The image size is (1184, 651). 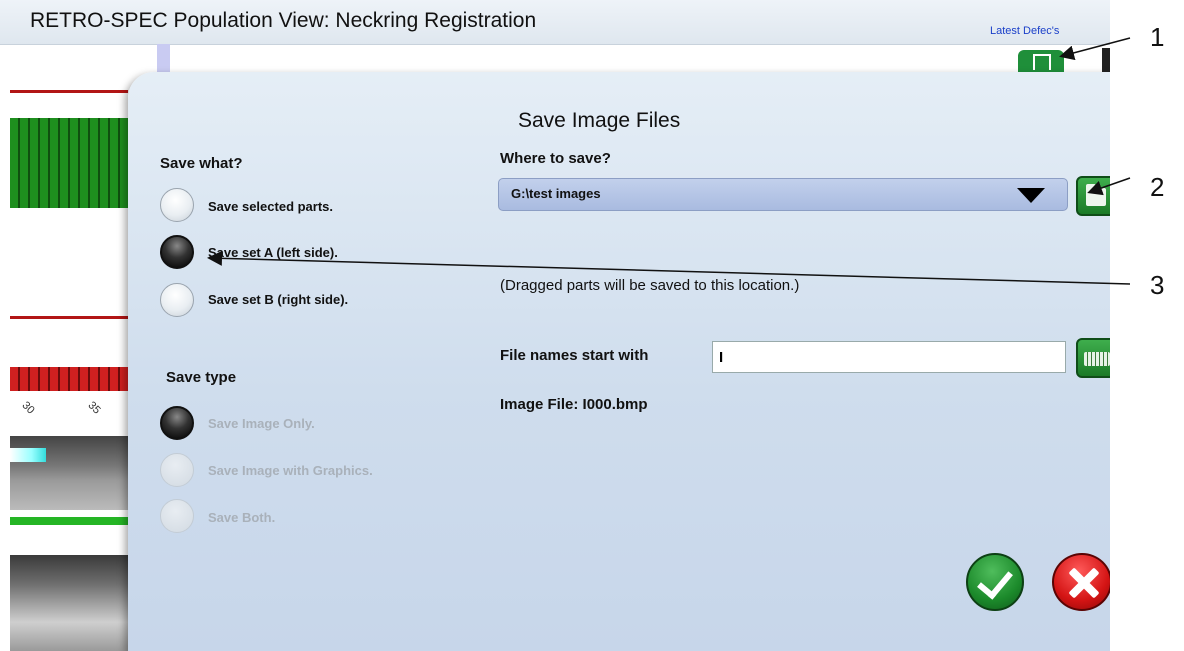 What do you see at coordinates (69, 163) in the screenshot?
I see `background-green-bars` at bounding box center [69, 163].